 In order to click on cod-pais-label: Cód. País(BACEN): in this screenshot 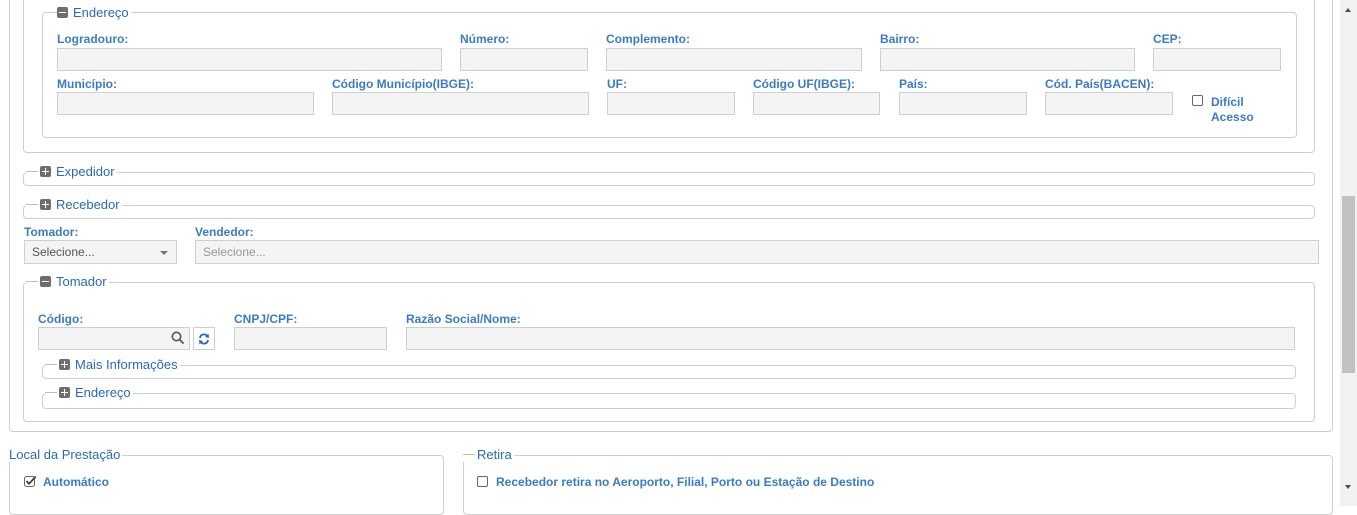, I will do `click(1100, 84)`.